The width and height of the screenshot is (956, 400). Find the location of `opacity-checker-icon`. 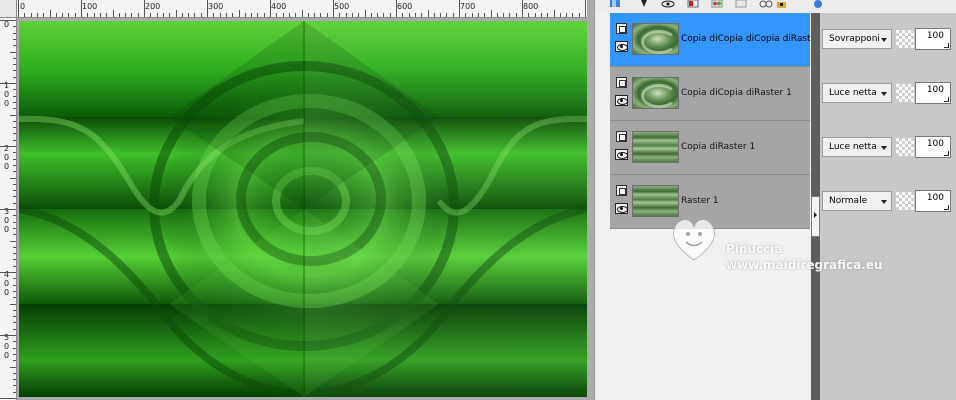

opacity-checker-icon is located at coordinates (905, 147).